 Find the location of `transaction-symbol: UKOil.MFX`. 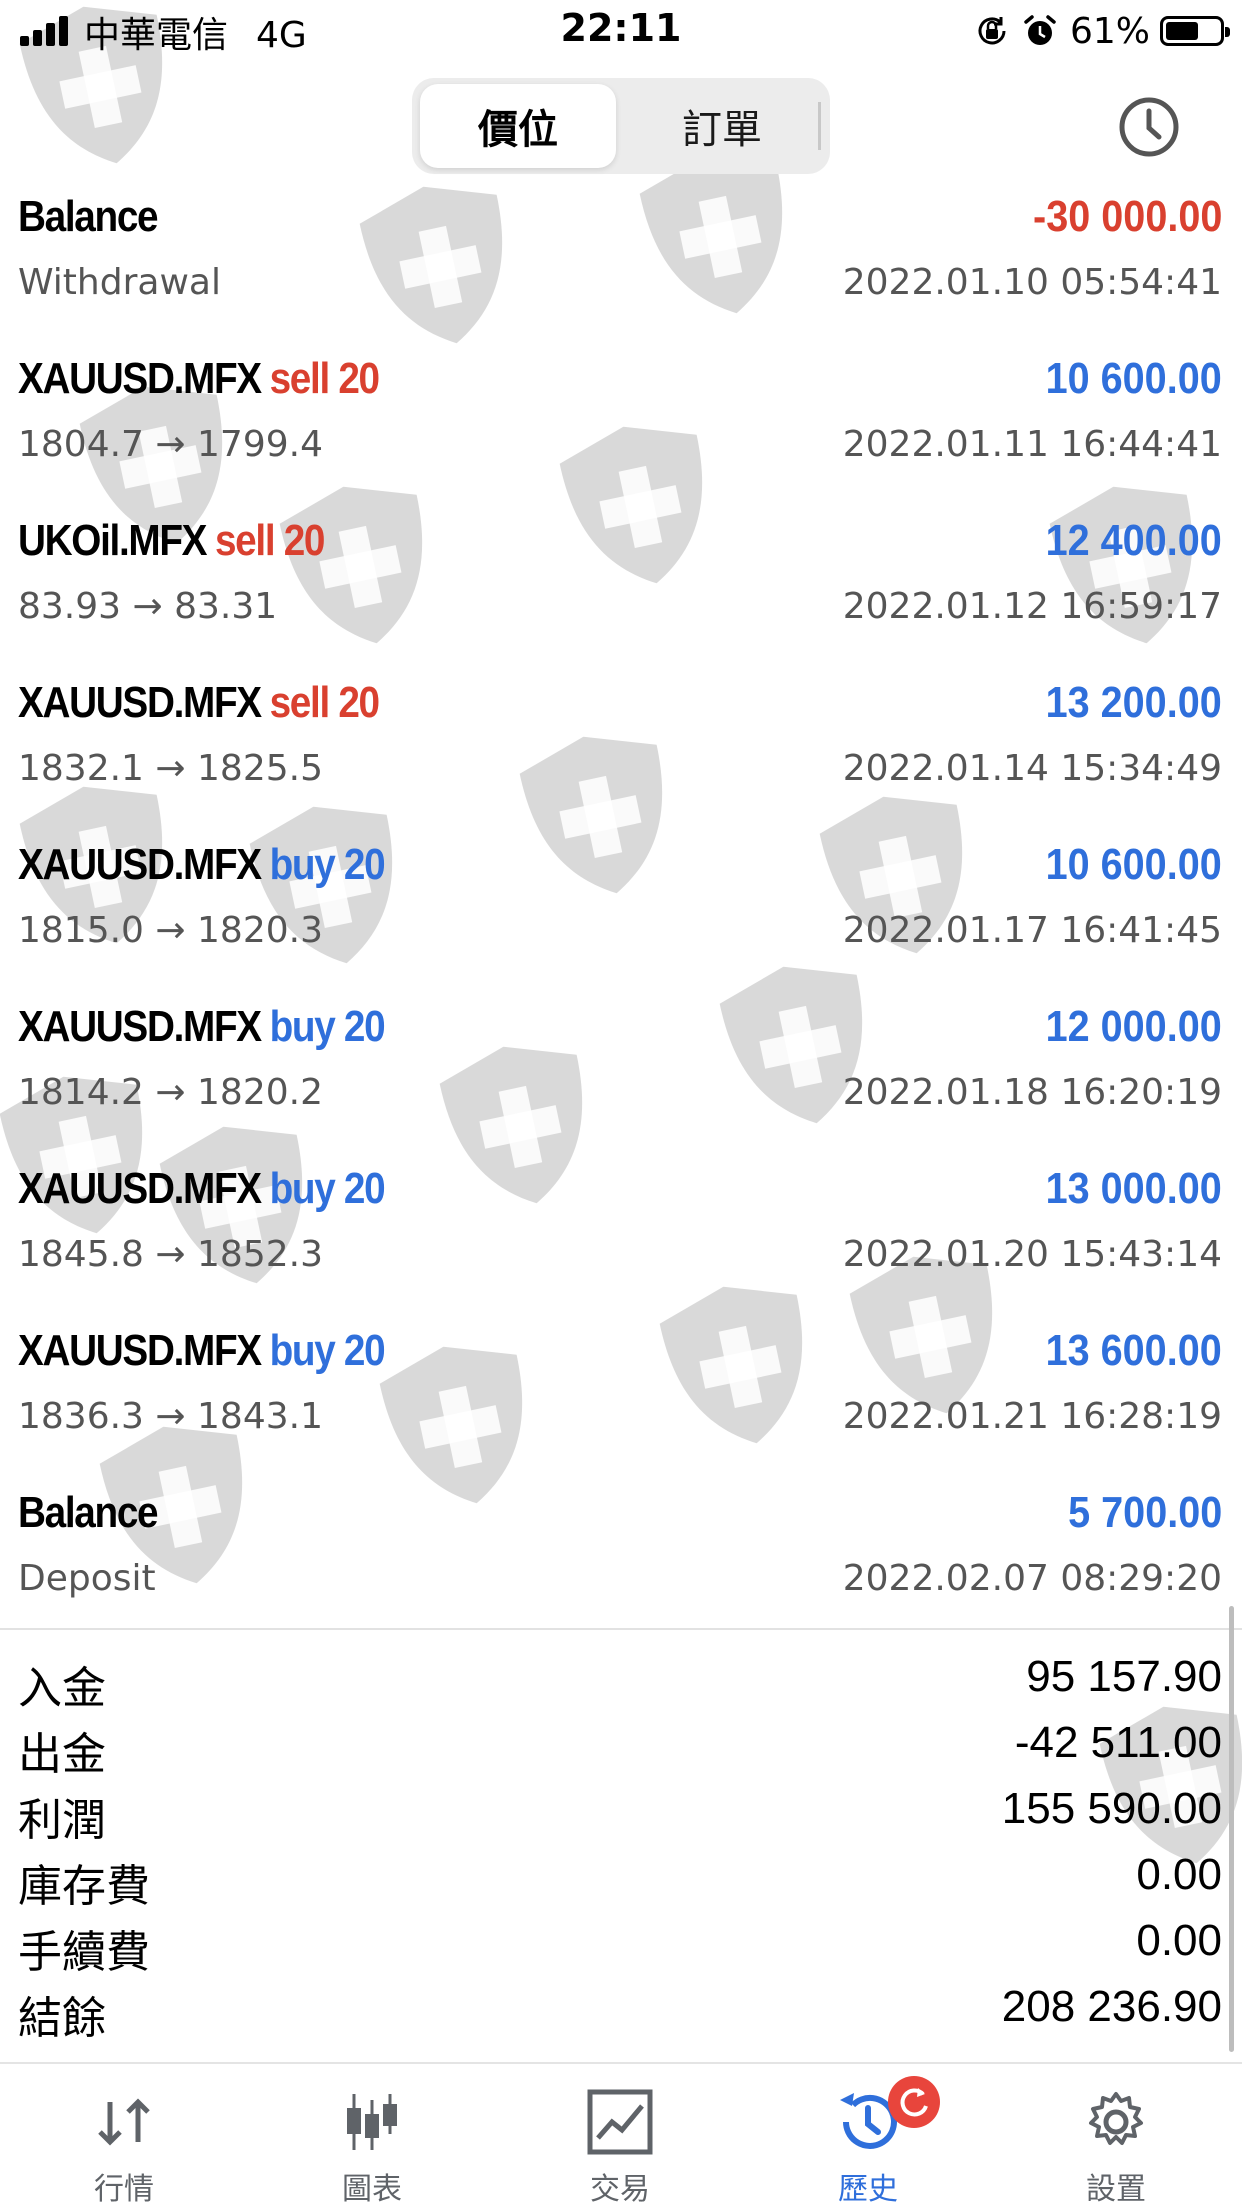

transaction-symbol: UKOil.MFX is located at coordinates (112, 540).